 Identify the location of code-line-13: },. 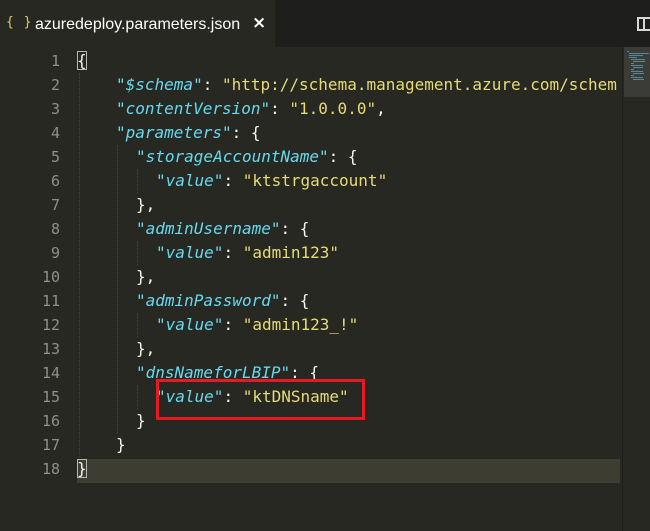
(145, 349).